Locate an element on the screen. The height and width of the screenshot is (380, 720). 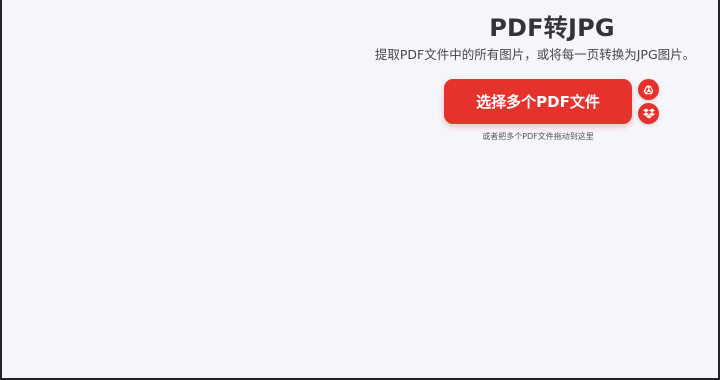
page-title: PDF转JPG is located at coordinates (552, 28).